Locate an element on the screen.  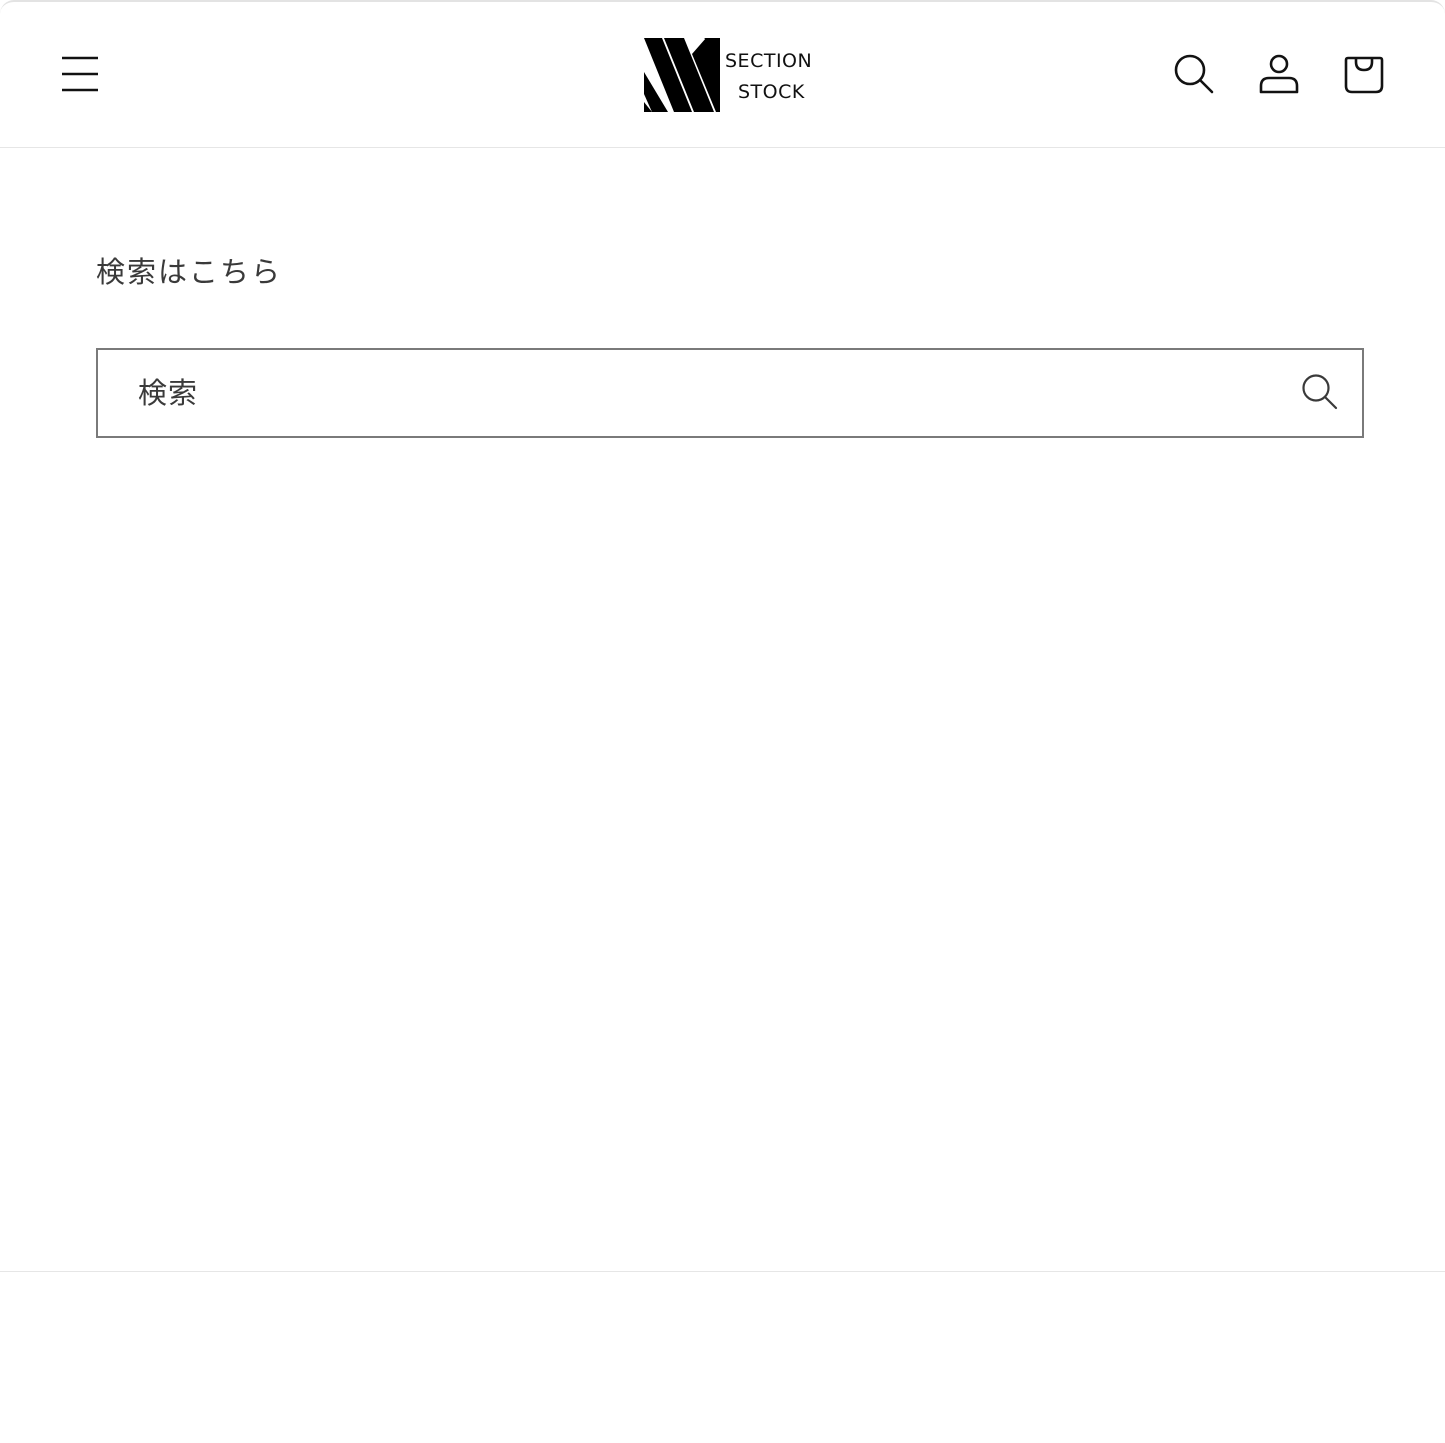
search-form is located at coordinates (730, 393).